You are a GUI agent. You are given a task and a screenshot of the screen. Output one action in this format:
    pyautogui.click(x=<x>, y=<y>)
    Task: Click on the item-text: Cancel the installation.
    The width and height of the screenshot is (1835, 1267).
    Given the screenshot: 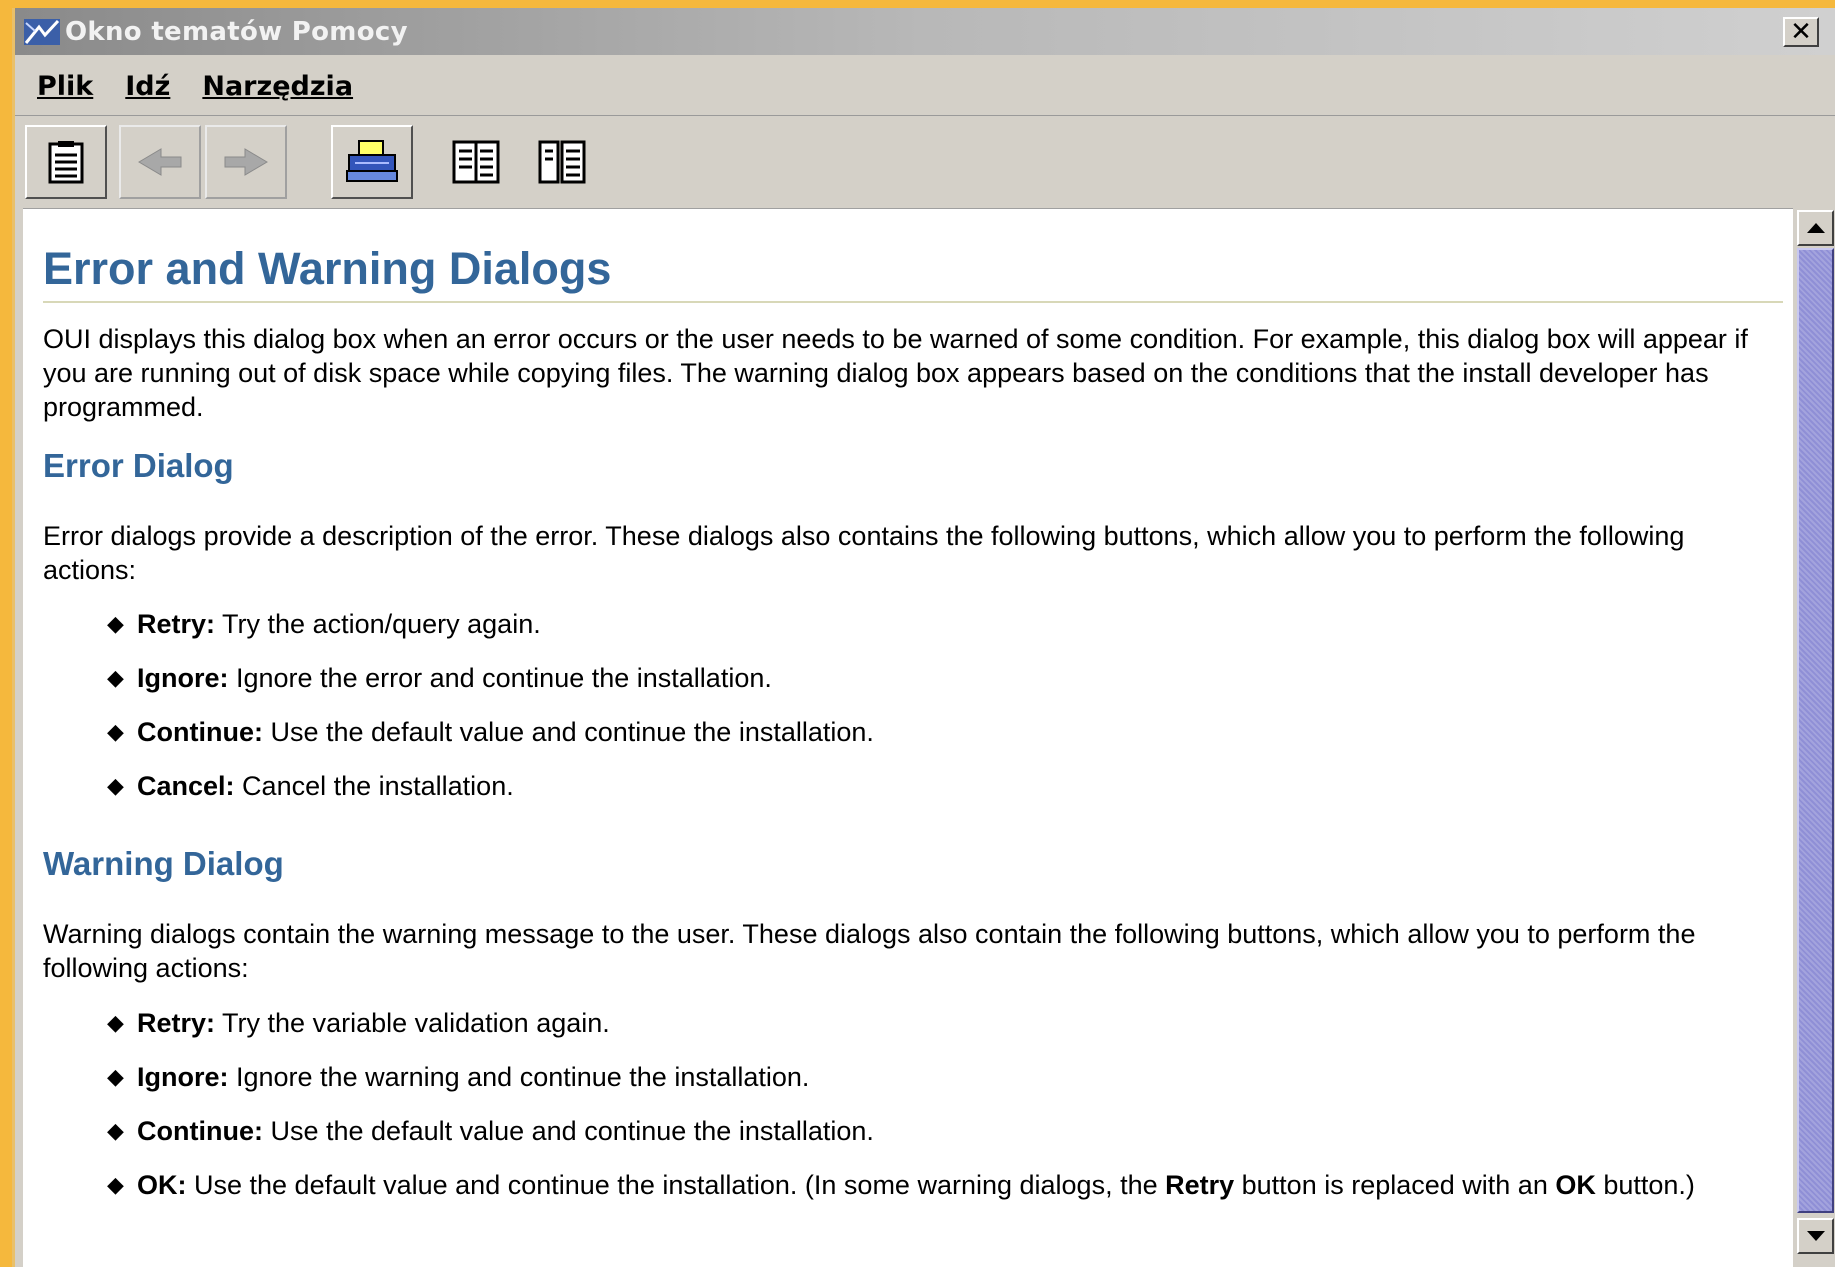 What is the action you would take?
    pyautogui.click(x=374, y=786)
    